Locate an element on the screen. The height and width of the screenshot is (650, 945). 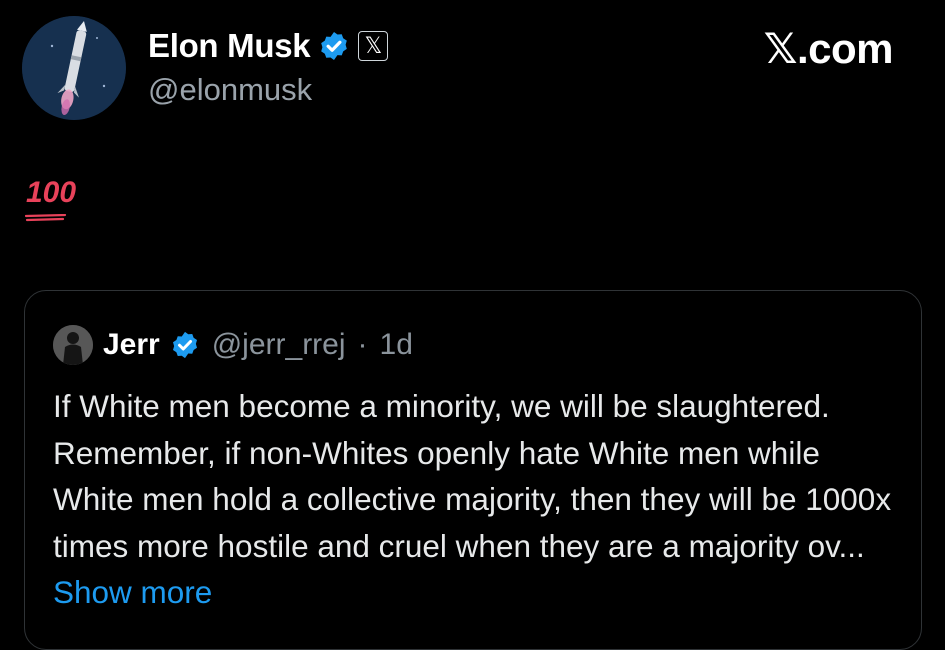
quoted-author-name: Jerr is located at coordinates (131, 345).